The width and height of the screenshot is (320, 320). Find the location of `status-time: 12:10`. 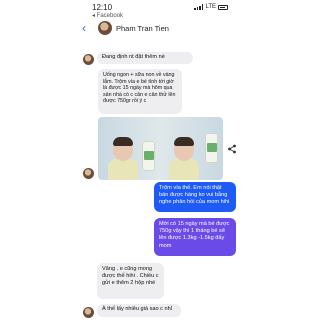

status-time: 12:10 is located at coordinates (102, 7).